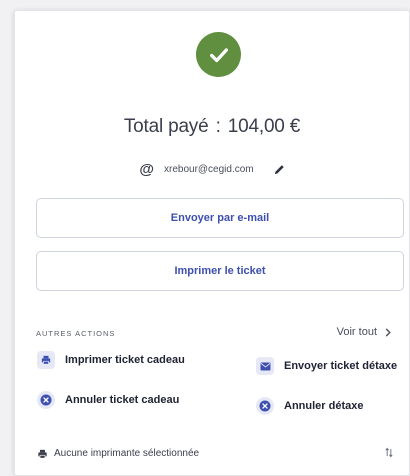 This screenshot has width=410, height=476. What do you see at coordinates (388, 332) in the screenshot?
I see `chevron-right-icon` at bounding box center [388, 332].